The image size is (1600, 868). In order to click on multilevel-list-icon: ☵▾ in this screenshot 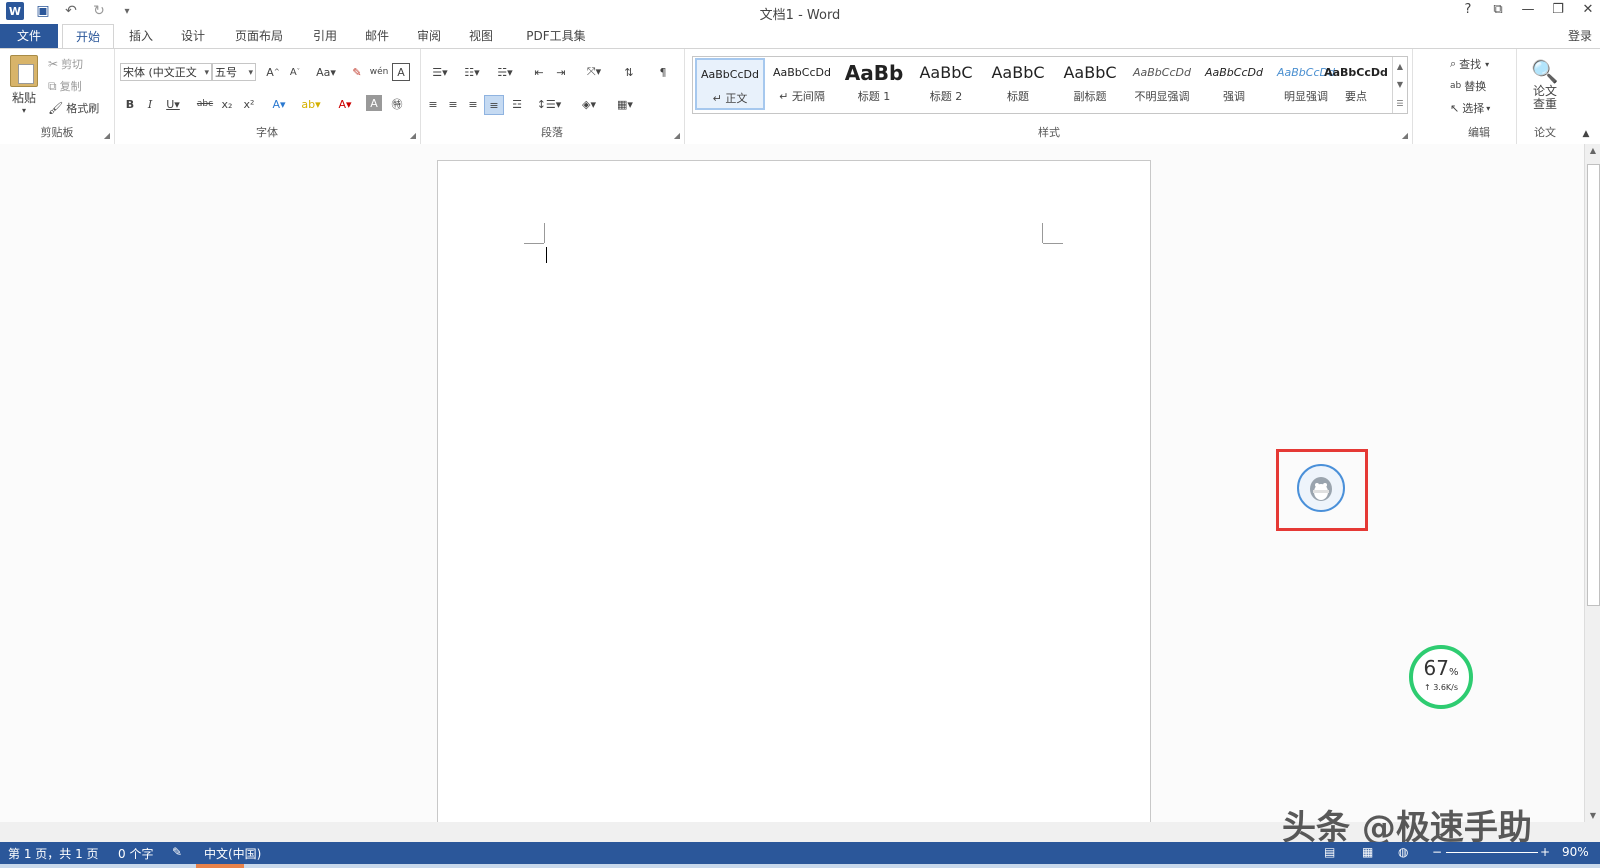, I will do `click(505, 72)`.